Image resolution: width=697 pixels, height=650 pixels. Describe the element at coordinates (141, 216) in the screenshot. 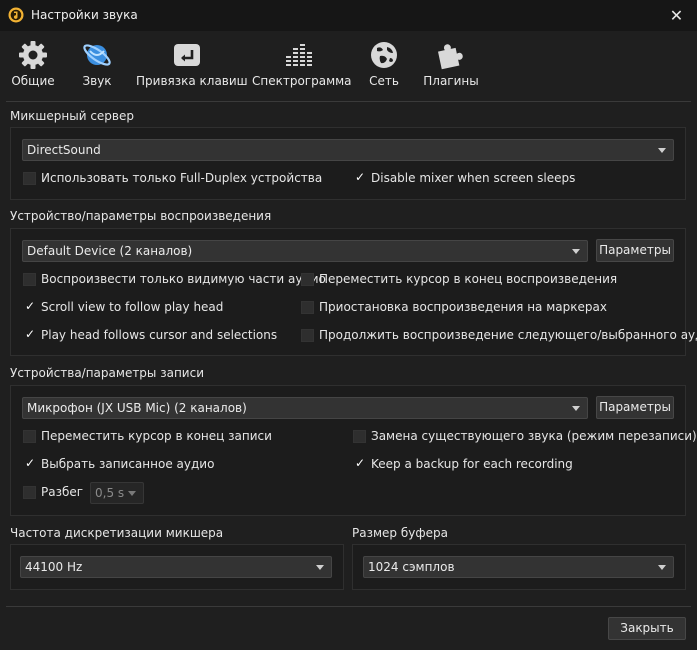

I see `playback-section-title: Устройство/параметры воспроизведения` at that location.